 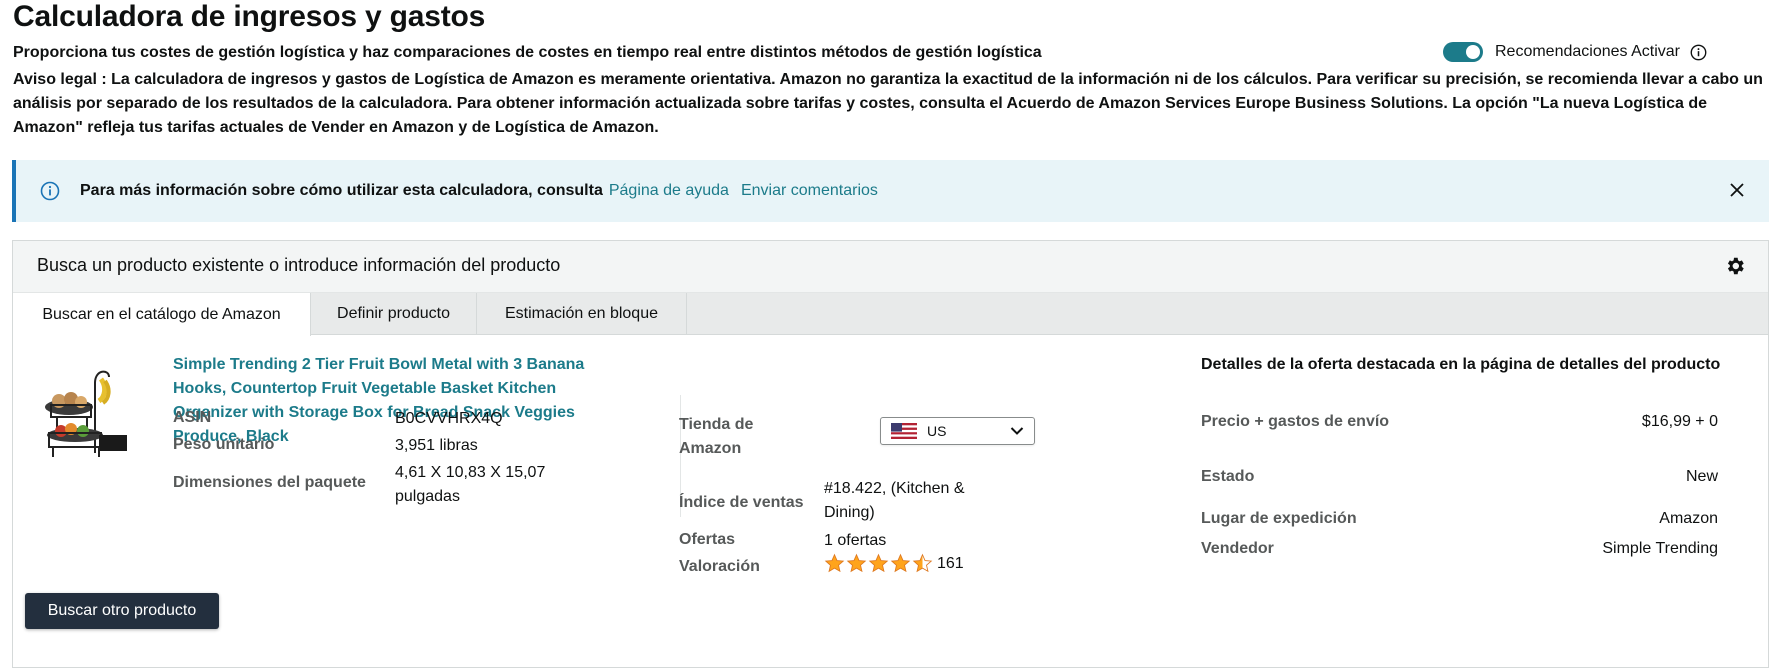 What do you see at coordinates (1017, 431) in the screenshot?
I see `chevron-down-icon` at bounding box center [1017, 431].